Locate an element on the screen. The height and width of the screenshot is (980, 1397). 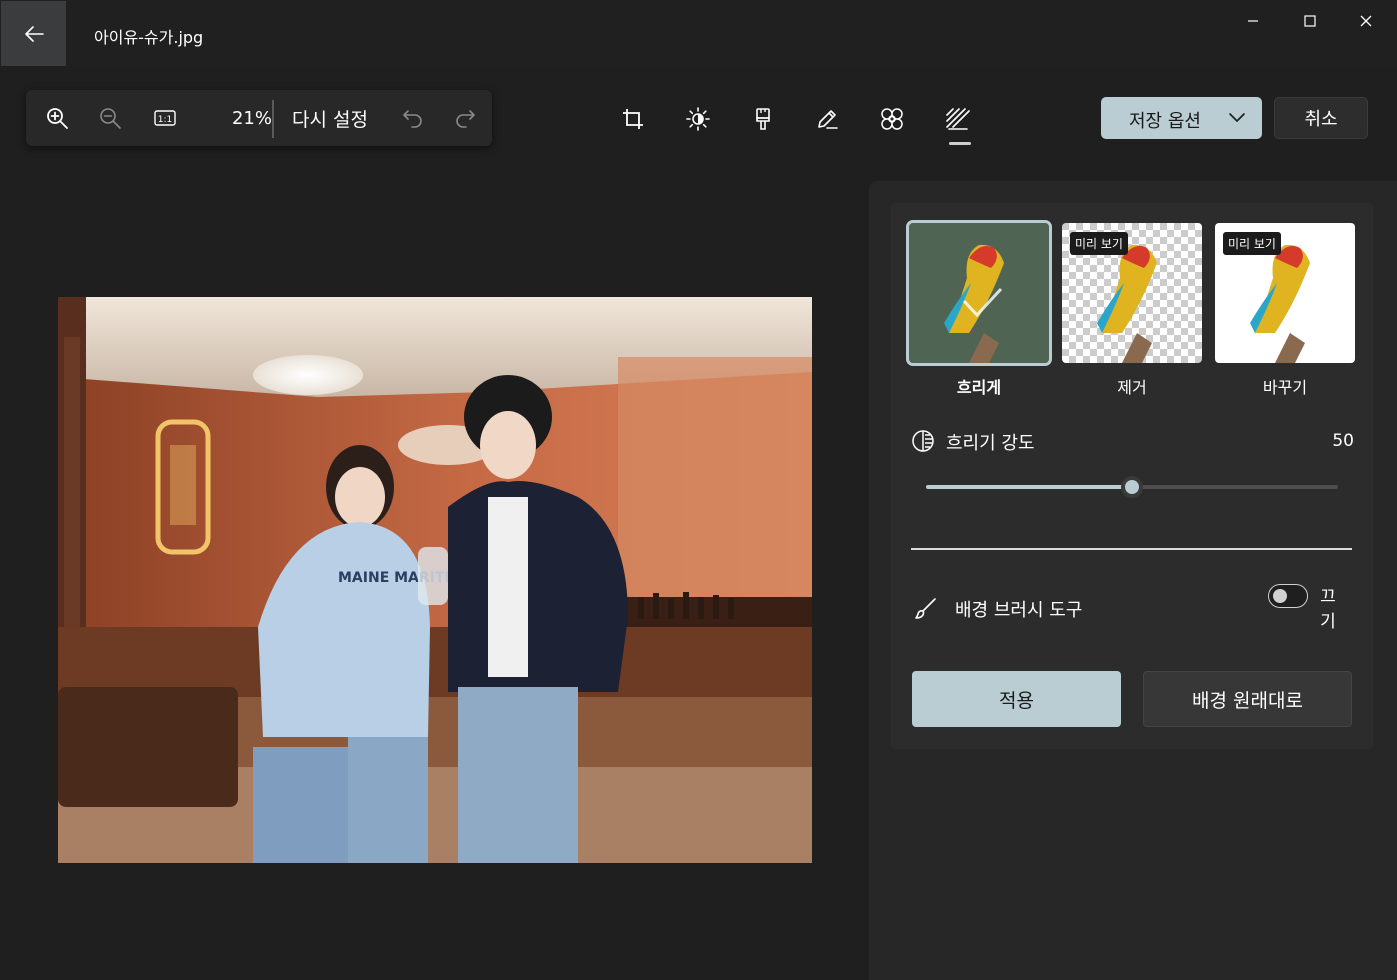
zoom-in-icon is located at coordinates (57, 118).